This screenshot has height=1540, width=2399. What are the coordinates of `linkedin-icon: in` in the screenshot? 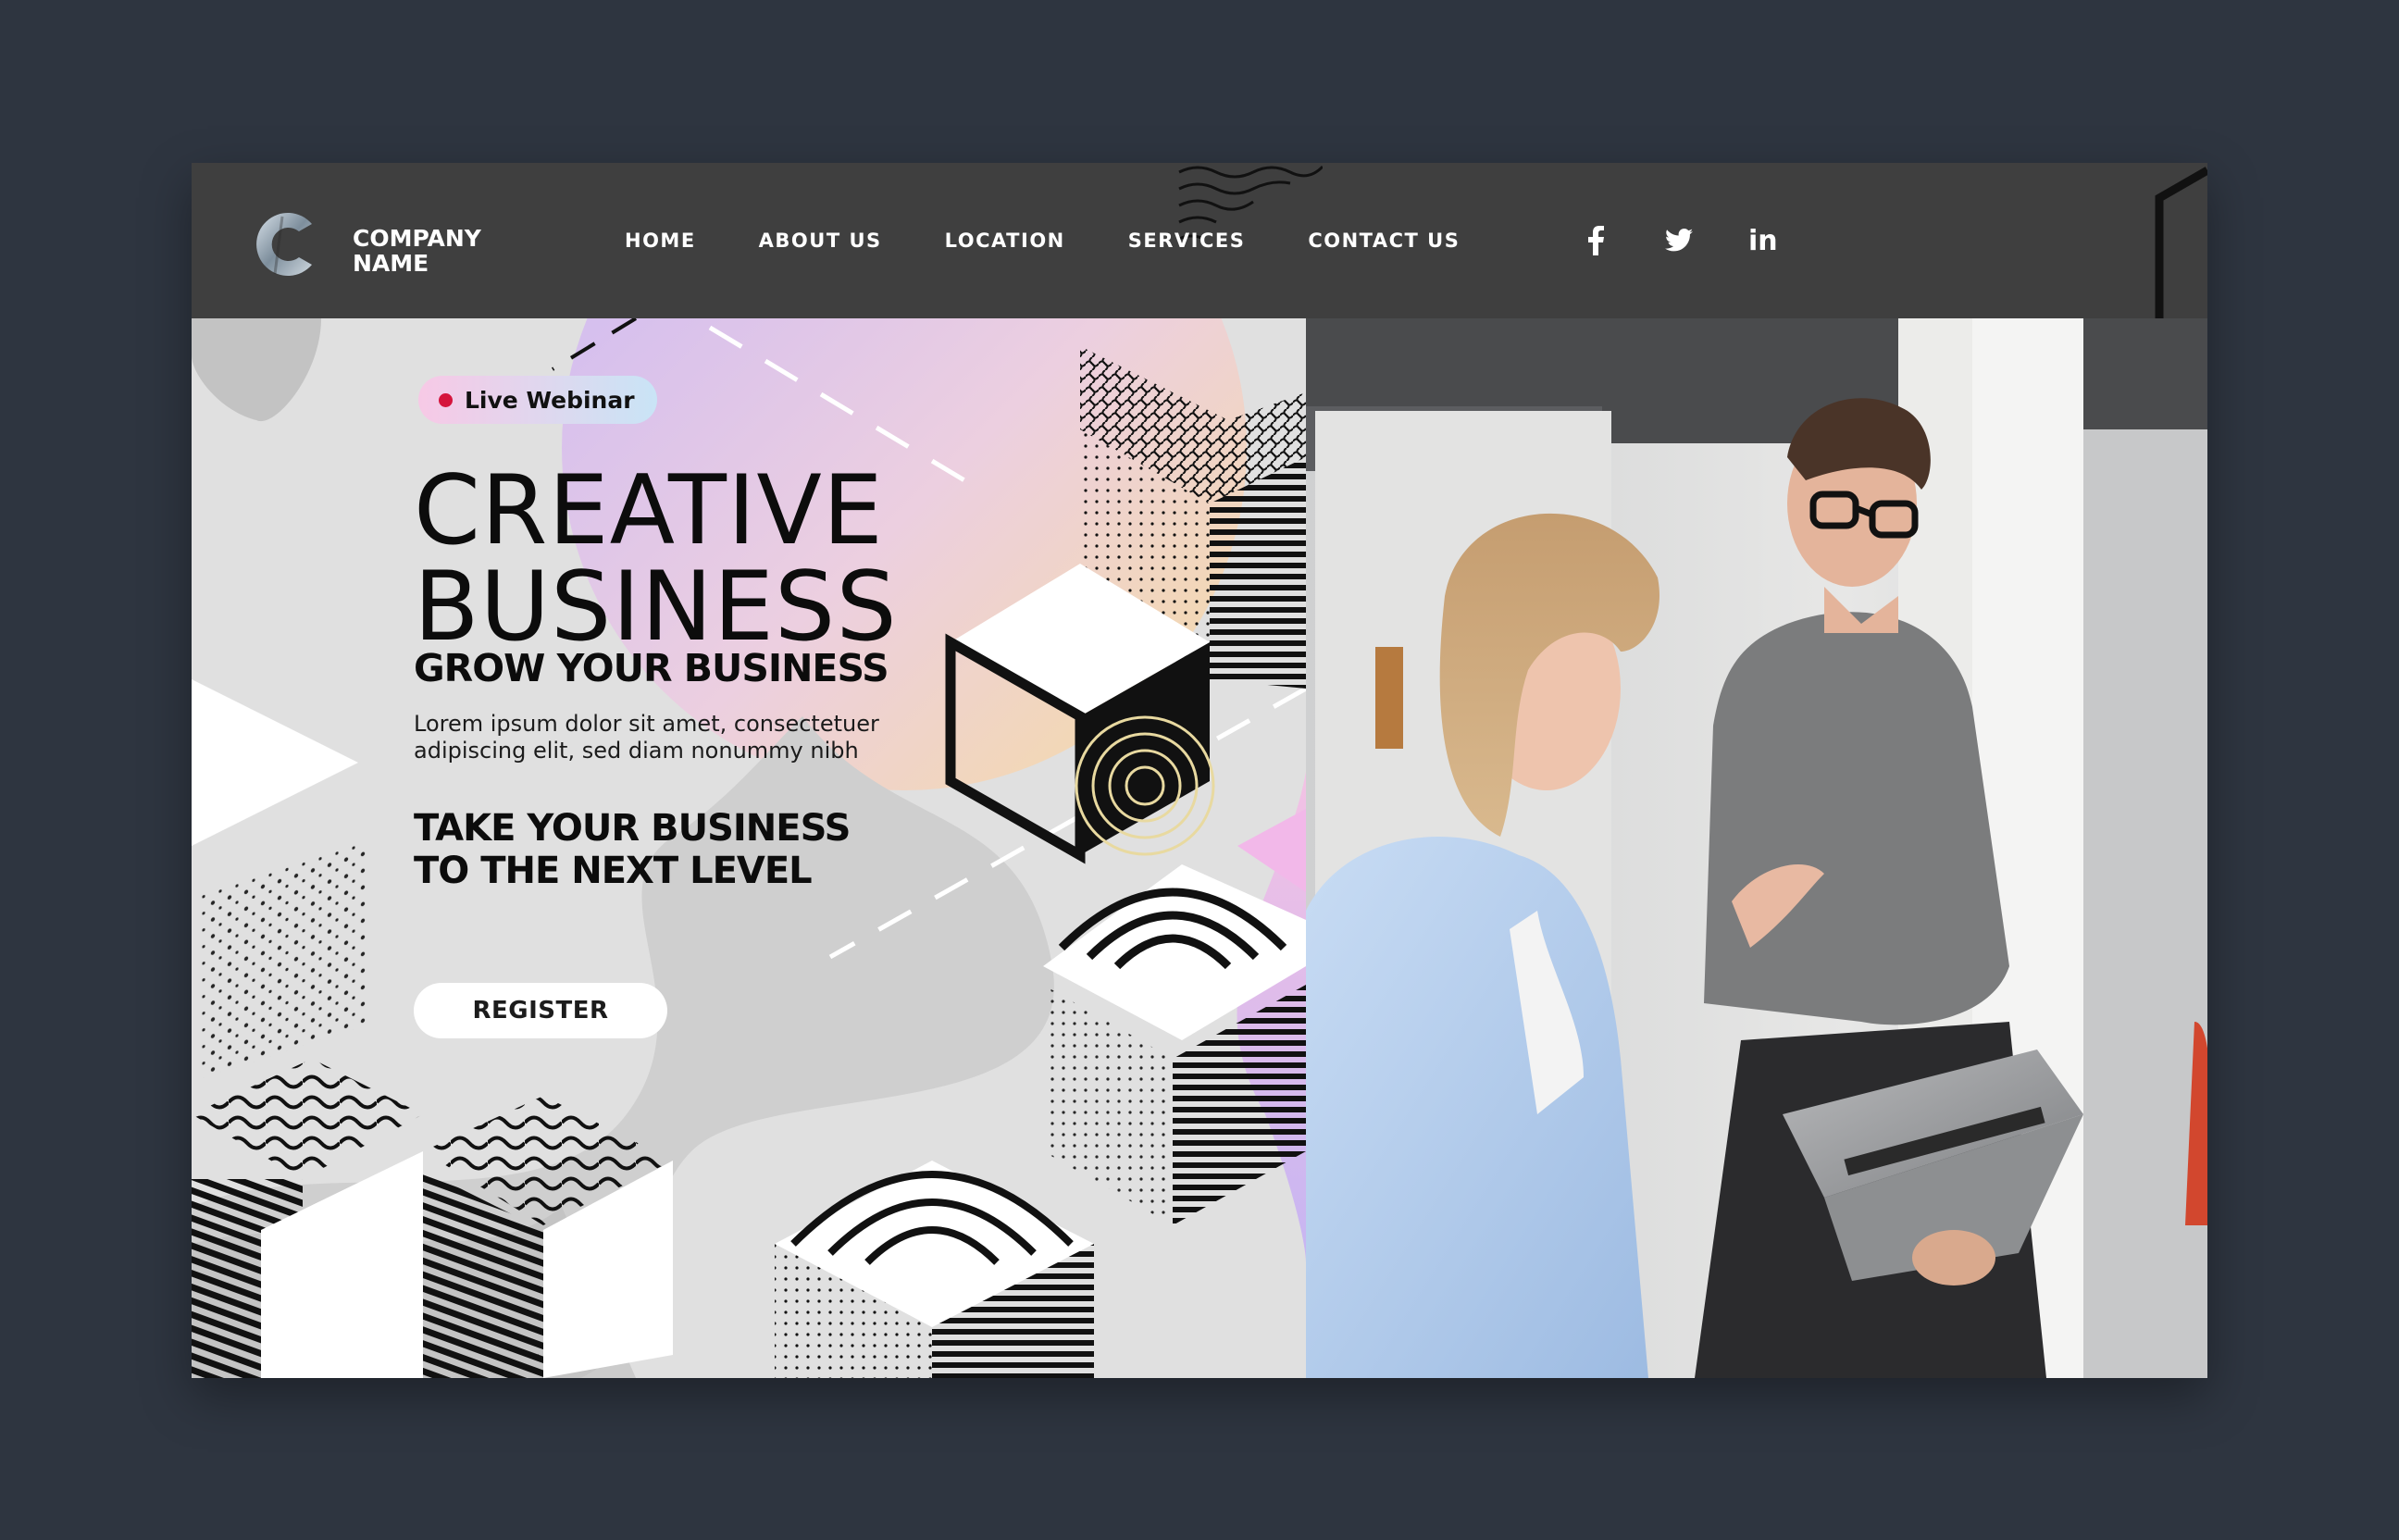 It's located at (1763, 240).